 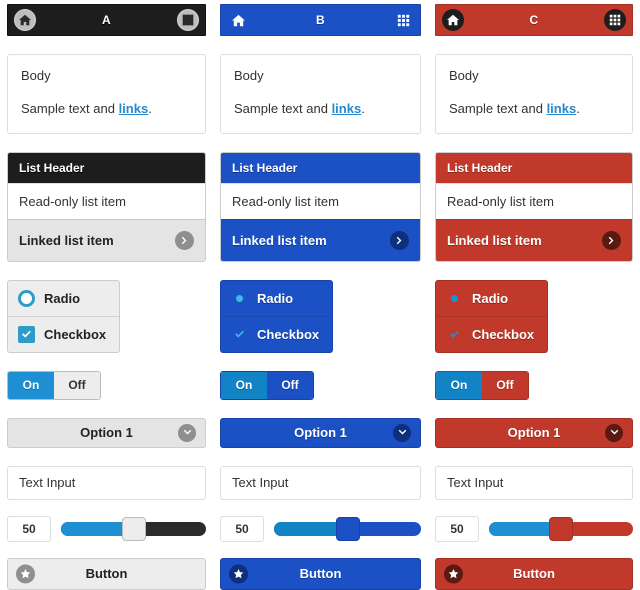 I want to click on select-dropdown-a: Option 1, so click(x=106, y=432).